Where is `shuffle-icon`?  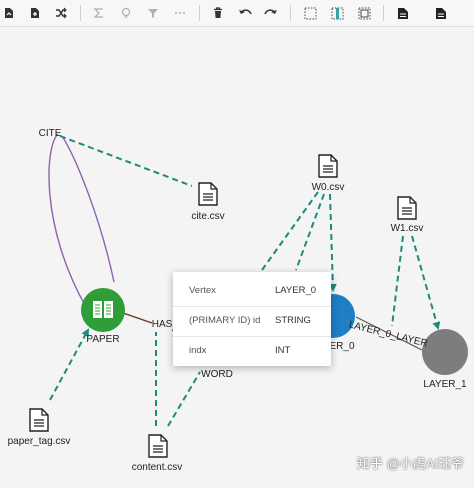 shuffle-icon is located at coordinates (61, 13).